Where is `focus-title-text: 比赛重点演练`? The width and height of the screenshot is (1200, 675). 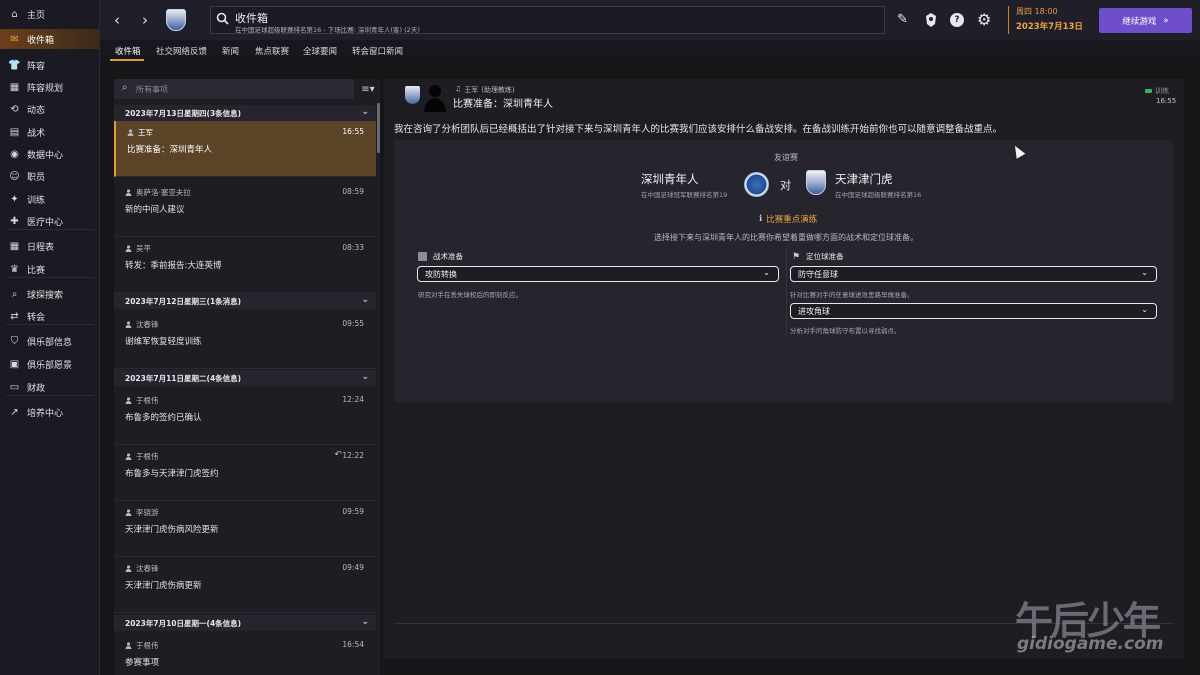
focus-title-text: 比赛重点演练 is located at coordinates (792, 220).